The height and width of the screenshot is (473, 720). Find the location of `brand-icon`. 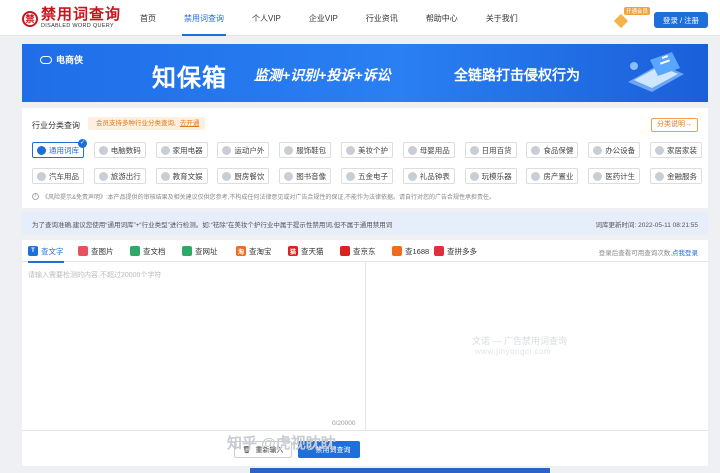

brand-icon is located at coordinates (46, 59).